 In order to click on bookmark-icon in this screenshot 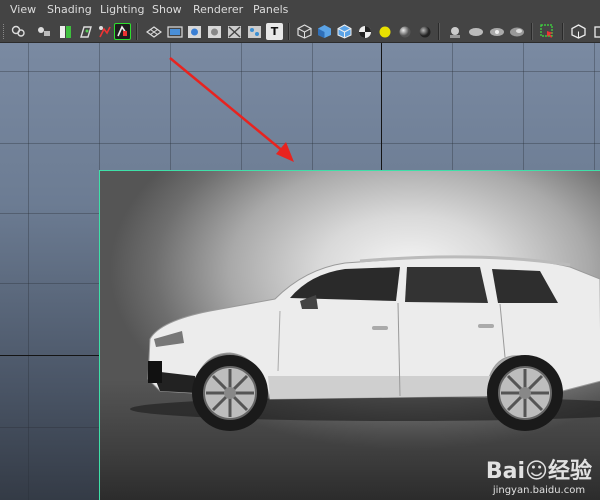, I will do `click(65, 31)`.